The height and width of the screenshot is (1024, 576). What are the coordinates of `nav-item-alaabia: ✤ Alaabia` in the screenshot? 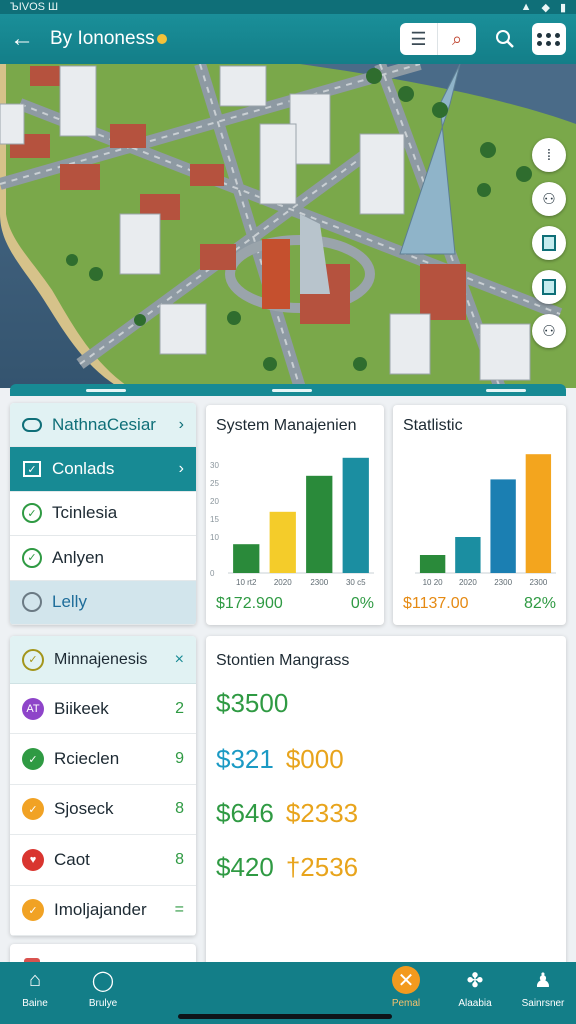 It's located at (475, 988).